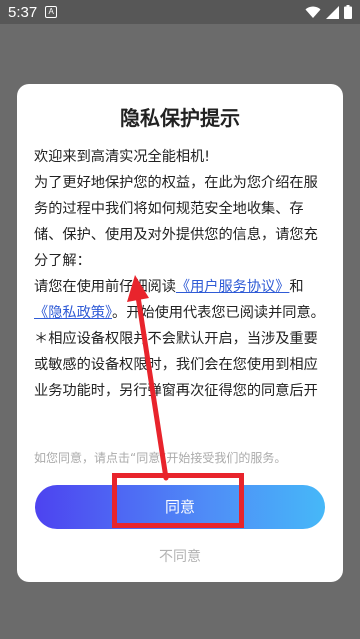  I want to click on annotation-arrow, so click(148, 378).